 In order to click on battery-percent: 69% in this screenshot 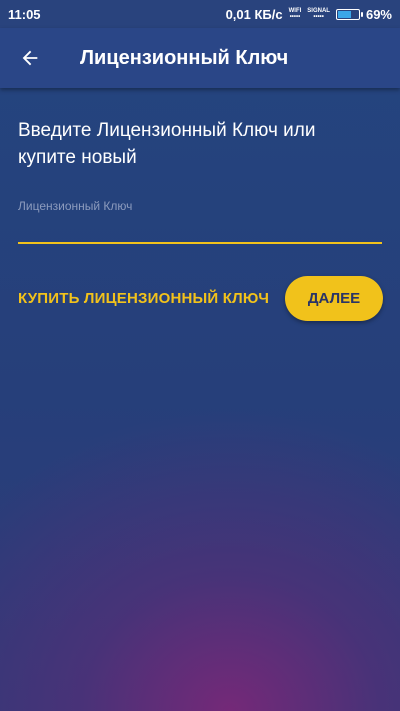, I will do `click(378, 14)`.